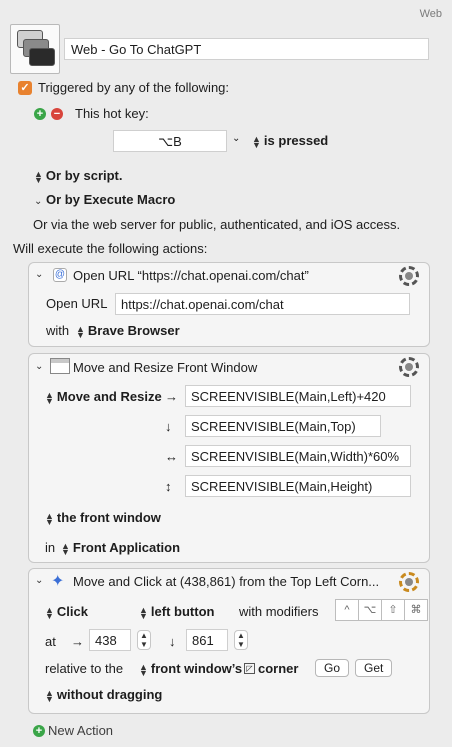  What do you see at coordinates (111, 199) in the screenshot?
I see `by-execute-macro-label: Or by Execute Macro` at bounding box center [111, 199].